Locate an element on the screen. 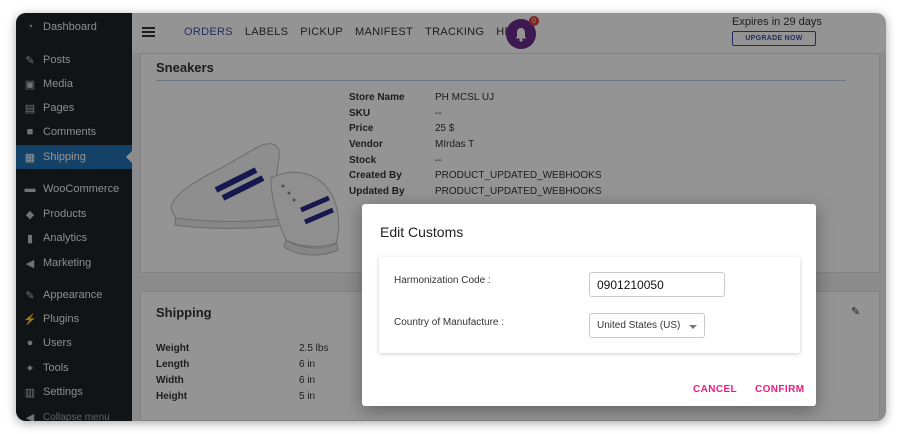 This screenshot has width=900, height=434. chevron-down-icon is located at coordinates (693, 327).